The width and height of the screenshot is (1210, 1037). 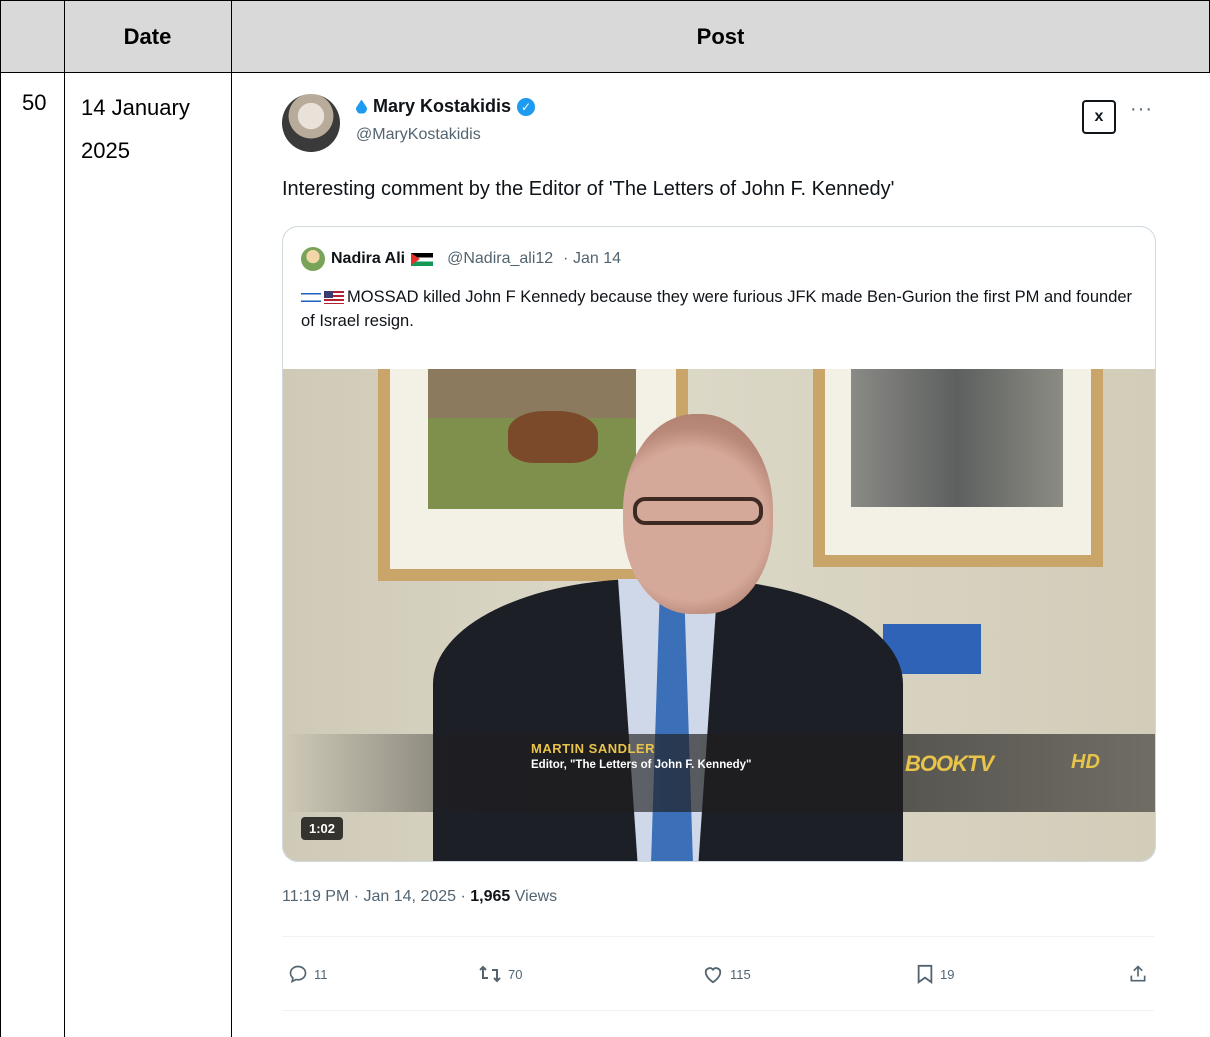 What do you see at coordinates (135, 129) in the screenshot?
I see `row-date: 14 January 2025` at bounding box center [135, 129].